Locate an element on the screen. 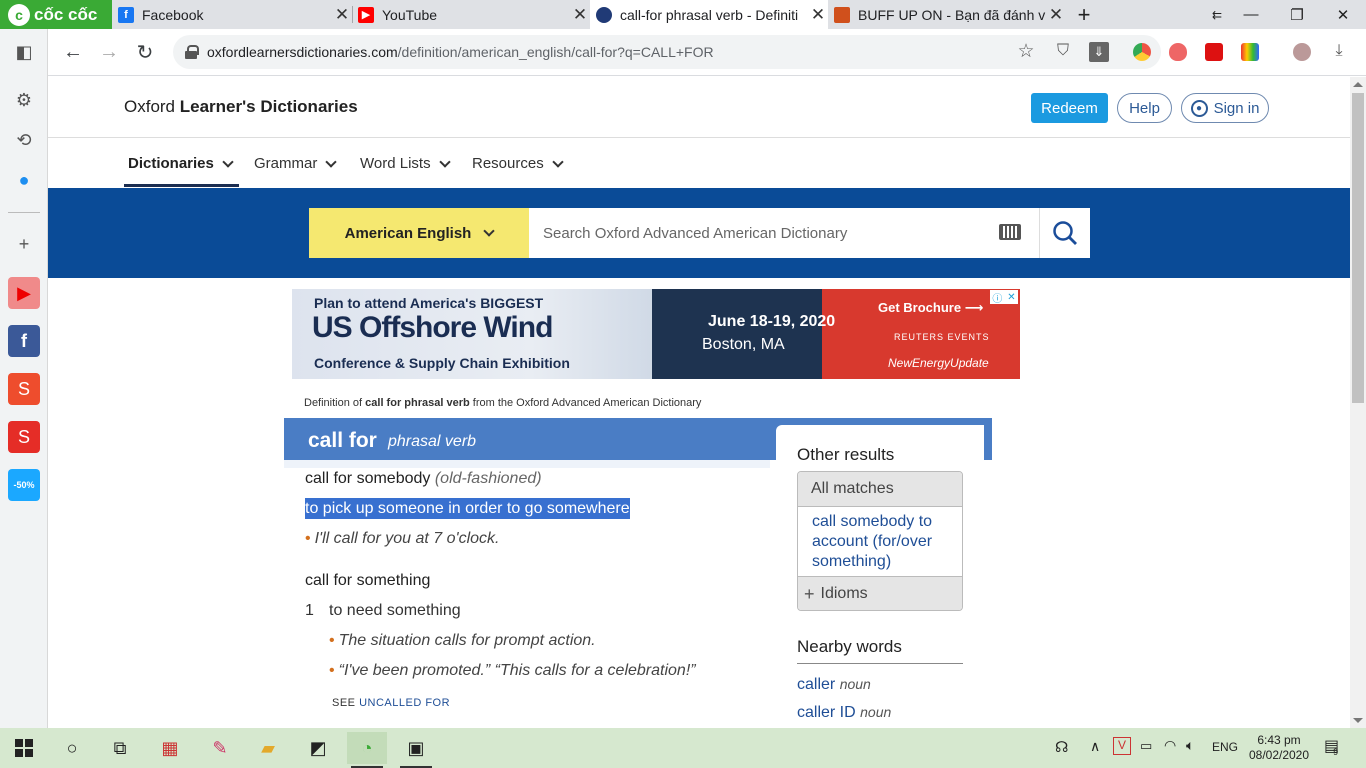  oxford-favicon-icon is located at coordinates (604, 14).